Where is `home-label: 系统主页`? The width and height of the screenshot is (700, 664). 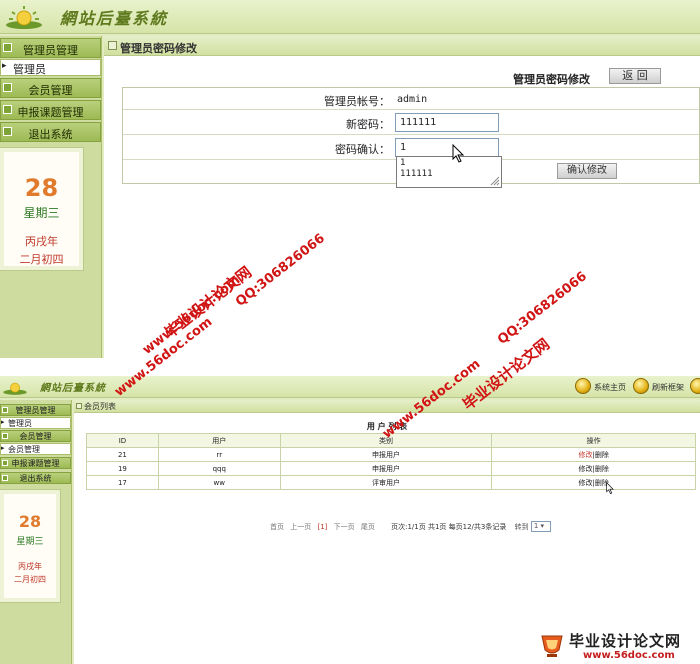 home-label: 系统主页 is located at coordinates (610, 387).